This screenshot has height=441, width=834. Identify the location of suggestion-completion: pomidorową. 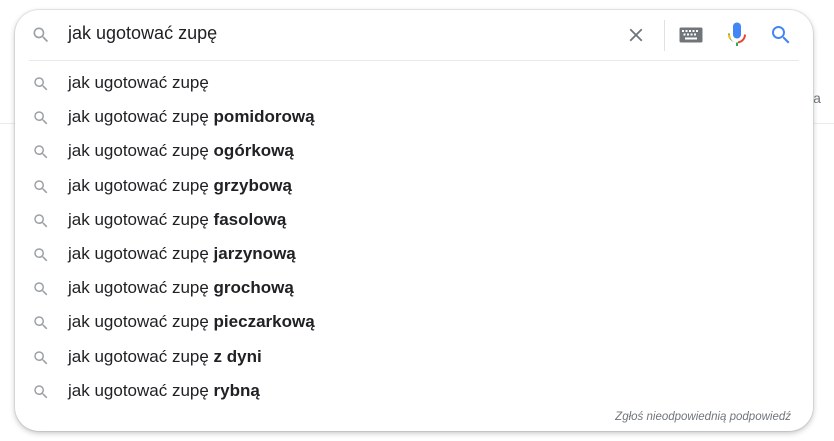
(264, 117).